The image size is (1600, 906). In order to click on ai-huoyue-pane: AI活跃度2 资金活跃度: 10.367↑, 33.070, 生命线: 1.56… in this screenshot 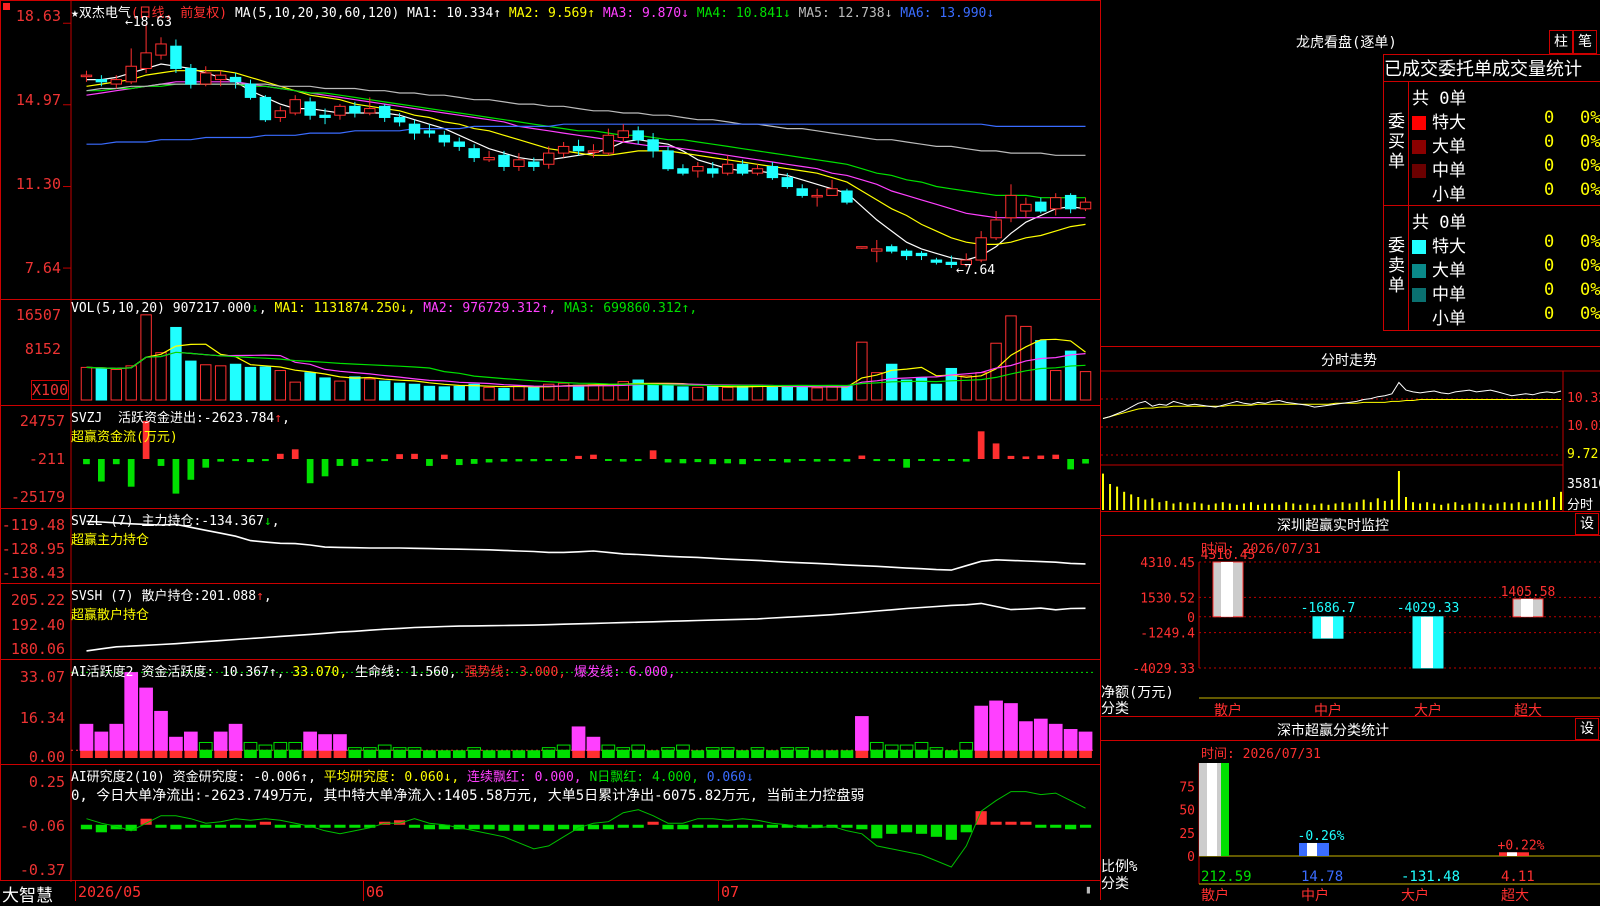, I will do `click(550, 712)`.